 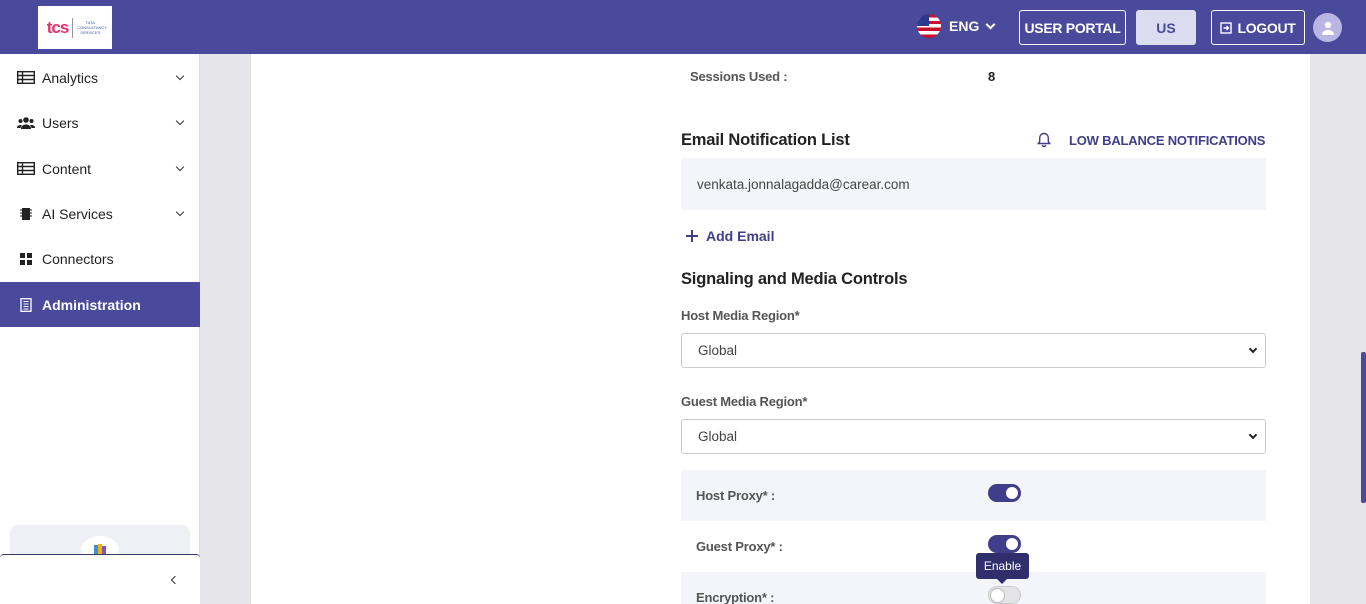 What do you see at coordinates (744, 401) in the screenshot?
I see `guest-media-region-label: Guest Media Region*` at bounding box center [744, 401].